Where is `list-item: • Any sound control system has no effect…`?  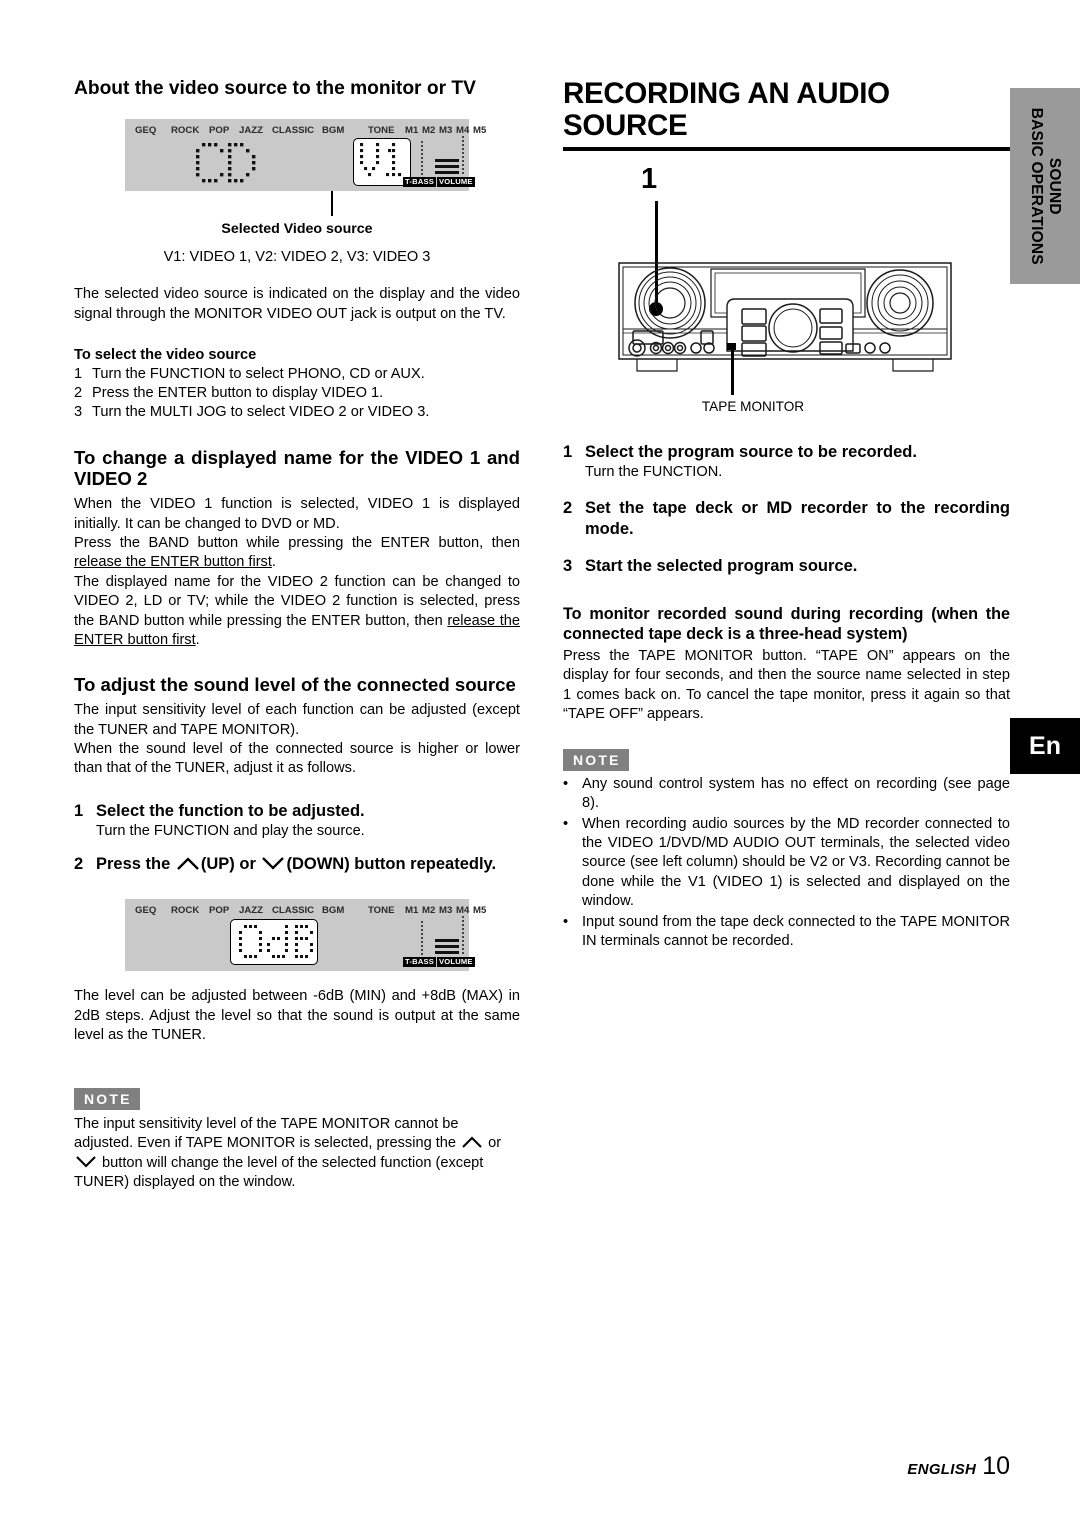
list-item: • Any sound control system has no effect… is located at coordinates (786, 794).